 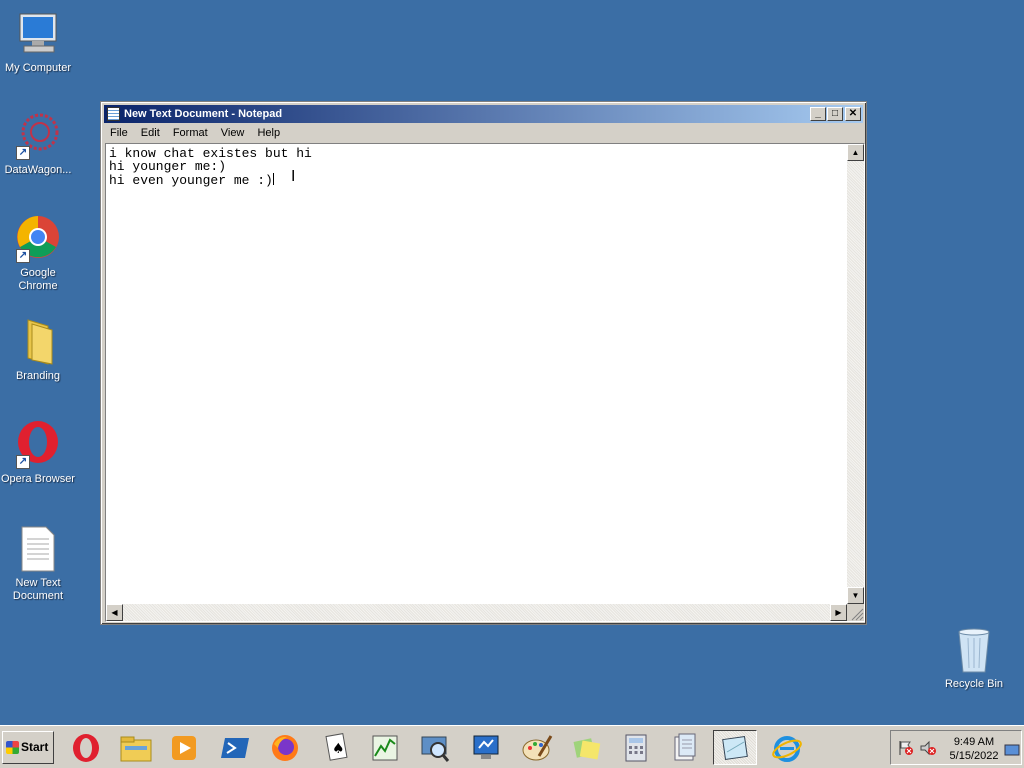 I want to click on sticky-notes-icon, so click(x=587, y=748).